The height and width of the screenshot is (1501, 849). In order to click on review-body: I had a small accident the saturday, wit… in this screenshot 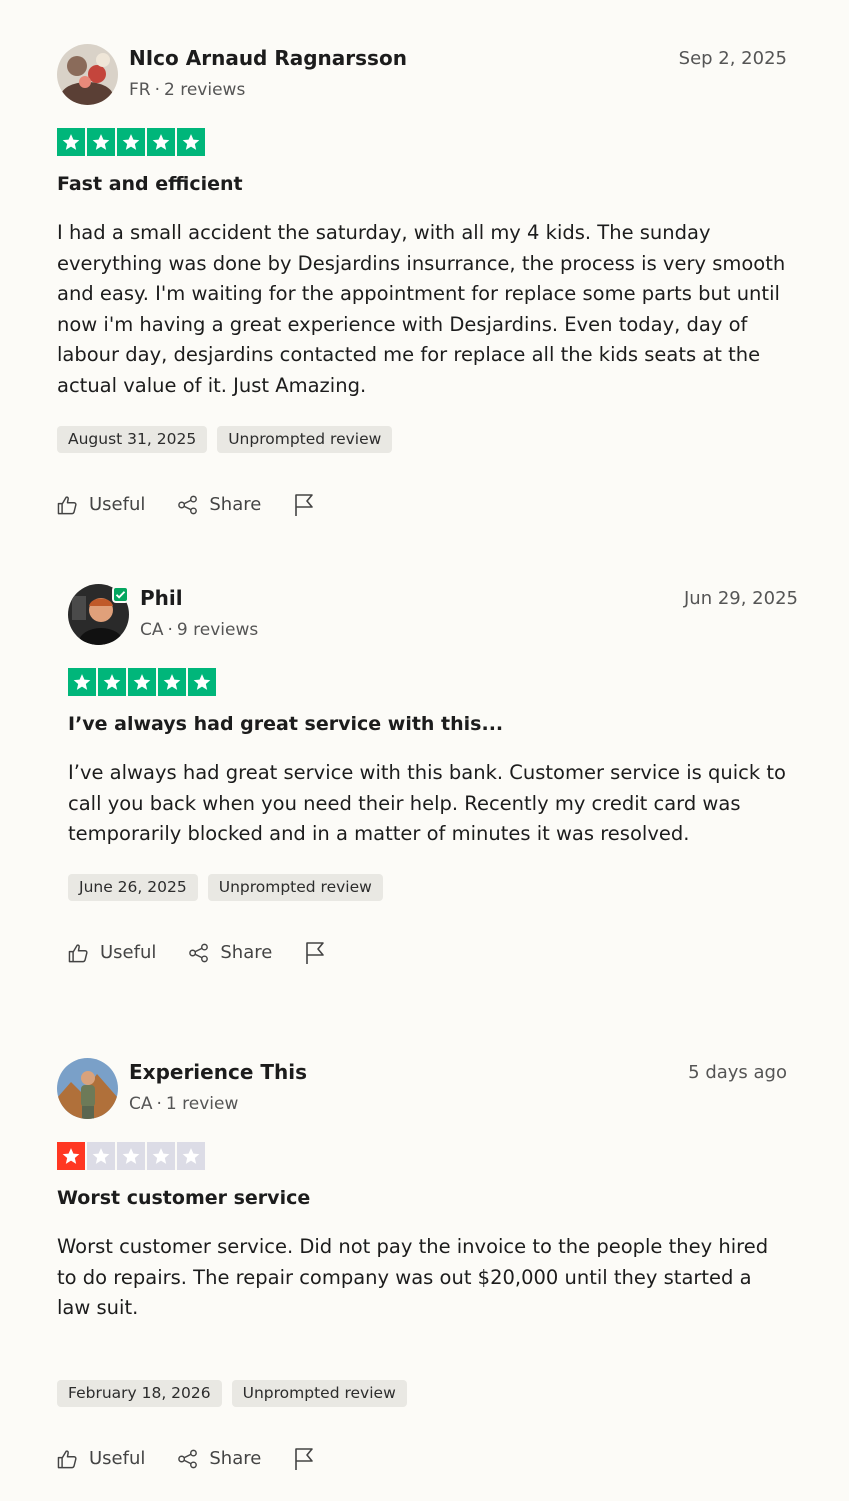, I will do `click(421, 309)`.